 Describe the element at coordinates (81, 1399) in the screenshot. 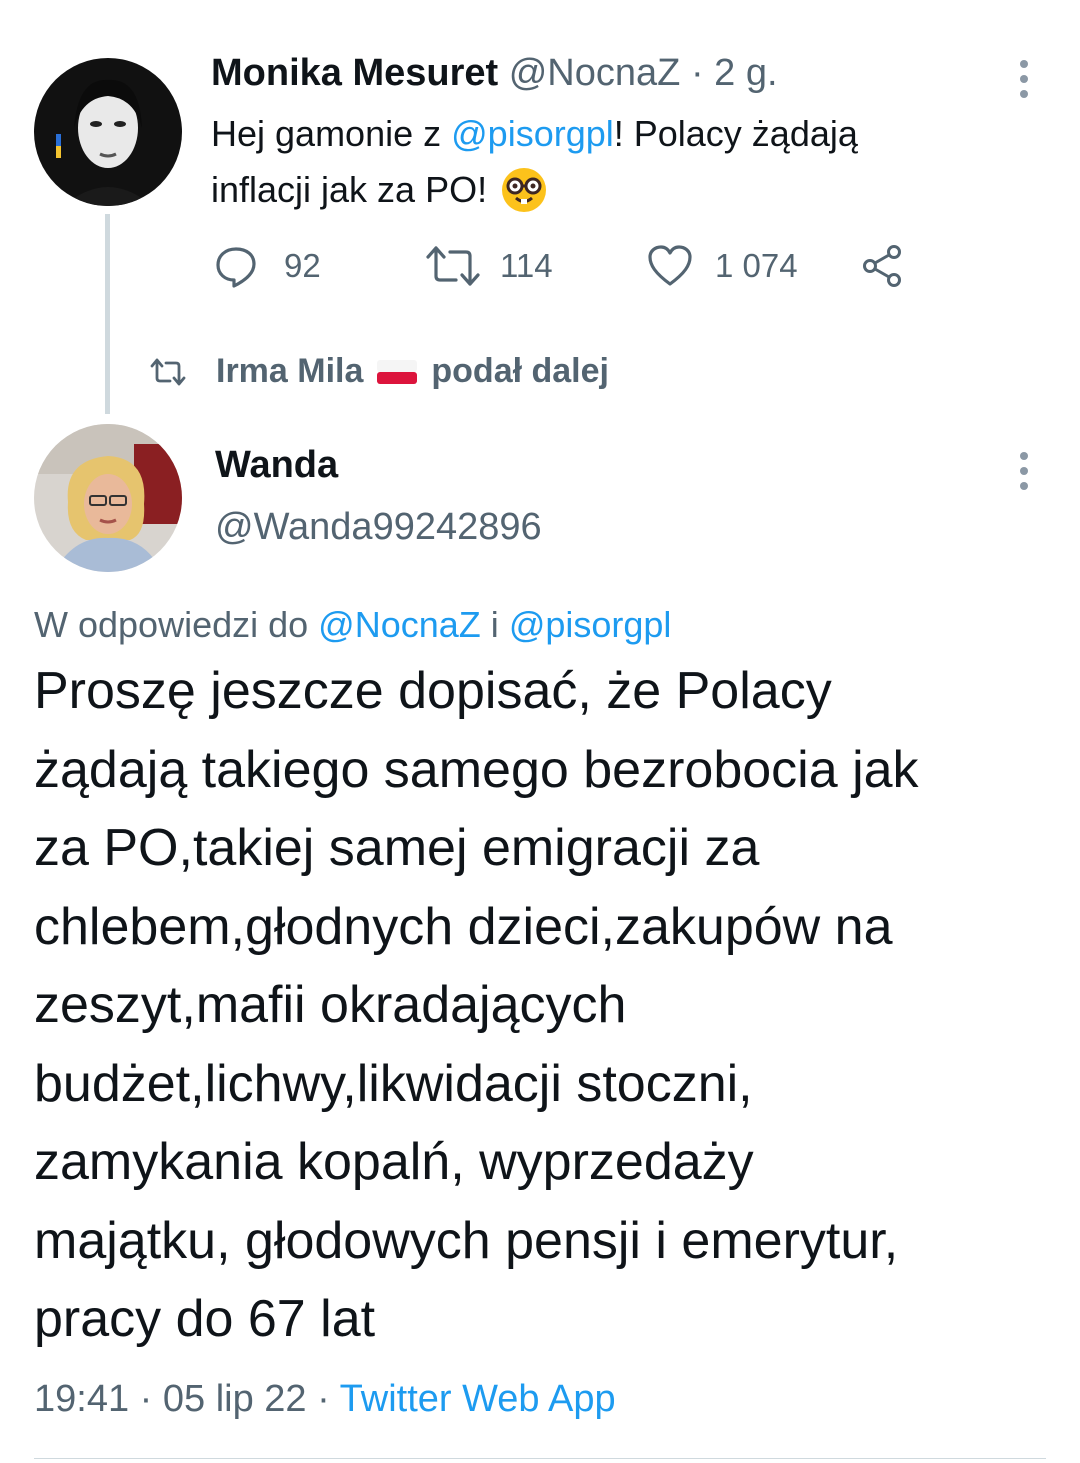

I see `tweet-time: 19:41` at that location.